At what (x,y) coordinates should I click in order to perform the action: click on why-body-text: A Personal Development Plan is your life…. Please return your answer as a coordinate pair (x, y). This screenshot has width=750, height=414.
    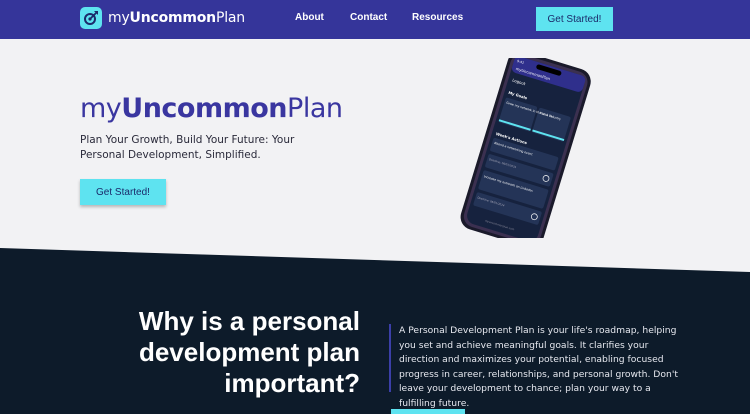
    Looking at the image, I should click on (538, 367).